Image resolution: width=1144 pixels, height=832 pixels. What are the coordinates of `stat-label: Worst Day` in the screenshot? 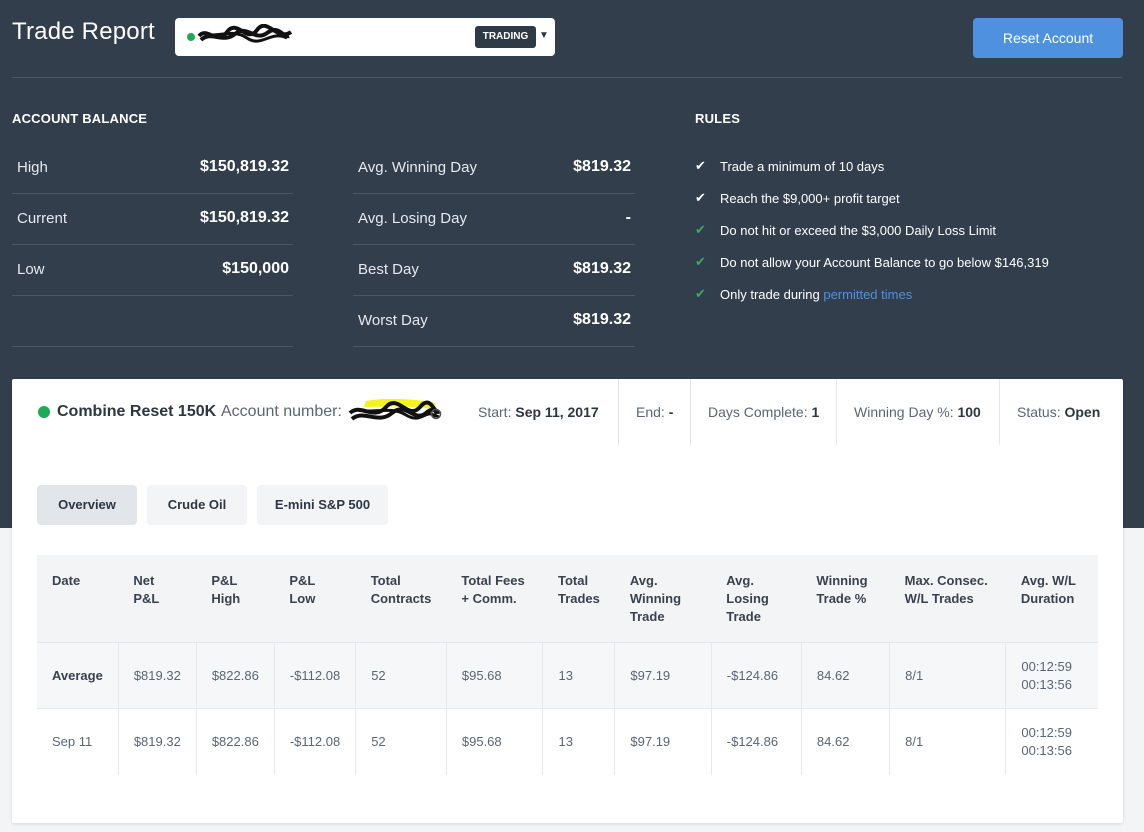 It's located at (393, 320).